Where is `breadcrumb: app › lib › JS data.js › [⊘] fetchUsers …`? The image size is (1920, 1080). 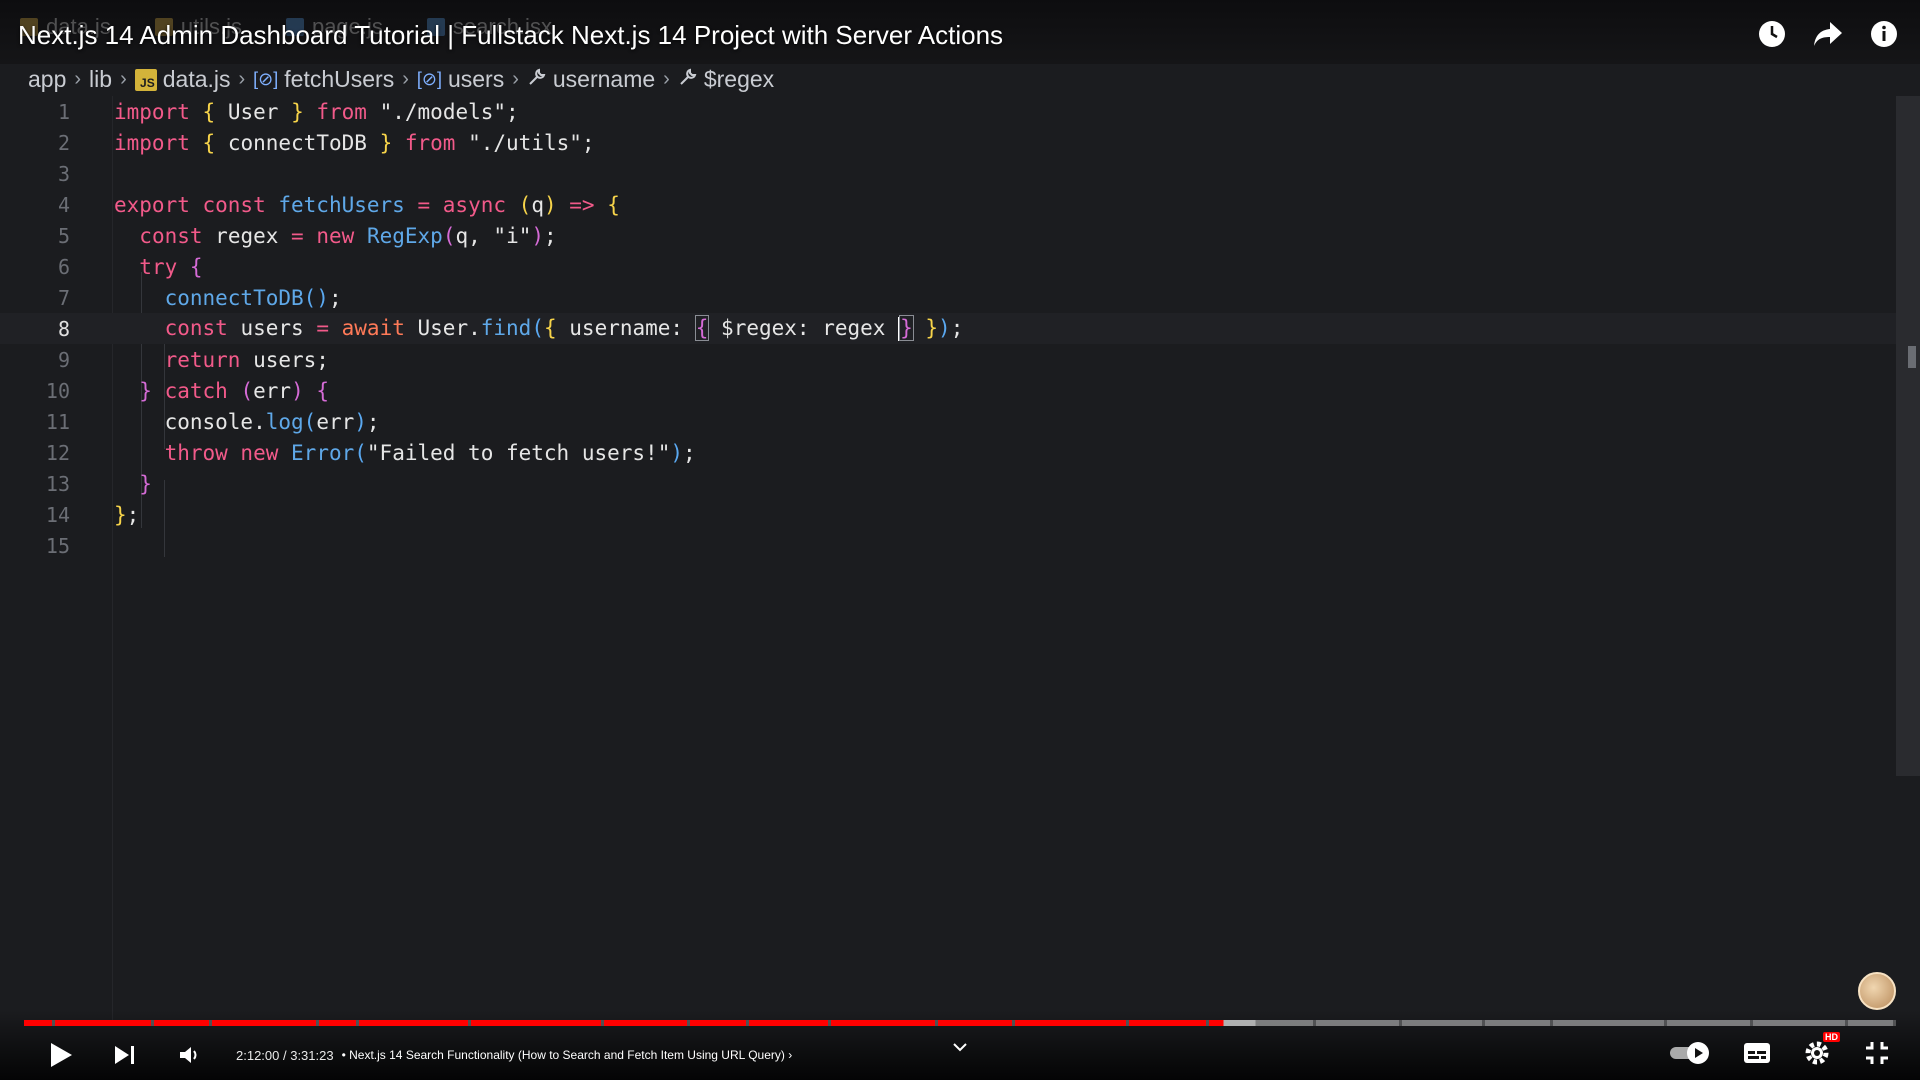
breadcrumb: app › lib › JS data.js › [⊘] fetchUsers … is located at coordinates (401, 79).